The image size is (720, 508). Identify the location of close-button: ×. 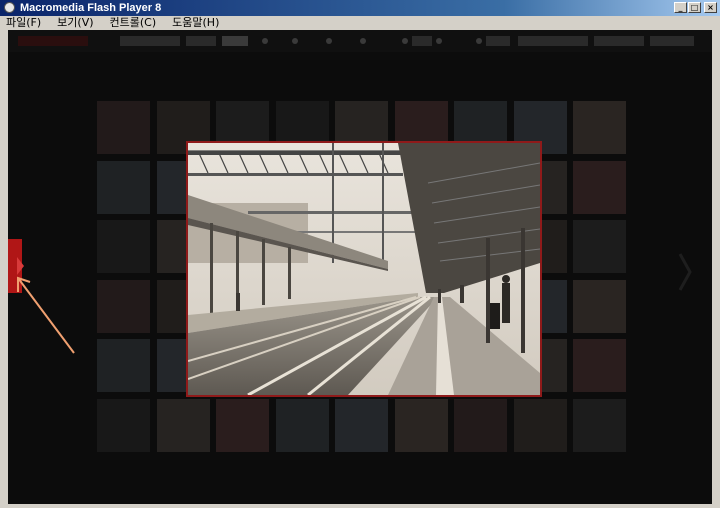
(710, 7).